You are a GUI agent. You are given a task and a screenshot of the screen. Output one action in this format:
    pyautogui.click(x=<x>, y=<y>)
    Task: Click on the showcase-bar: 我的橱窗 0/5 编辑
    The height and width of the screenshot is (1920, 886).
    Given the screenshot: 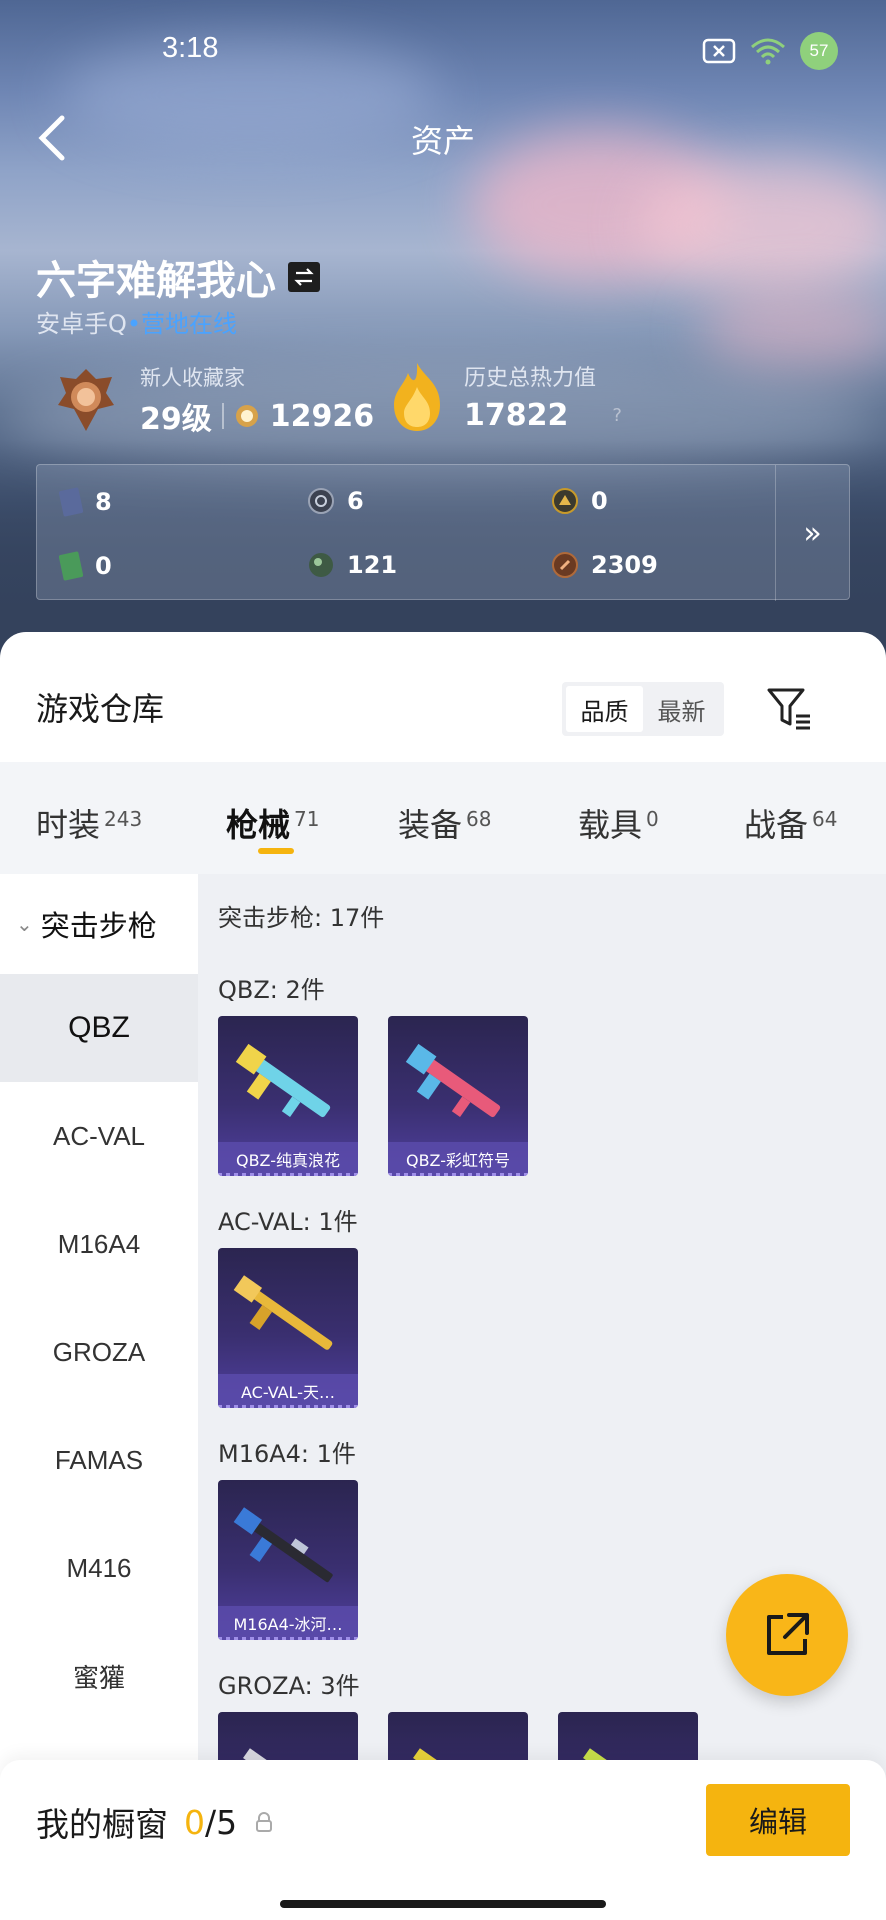 What is the action you would take?
    pyautogui.click(x=443, y=1840)
    